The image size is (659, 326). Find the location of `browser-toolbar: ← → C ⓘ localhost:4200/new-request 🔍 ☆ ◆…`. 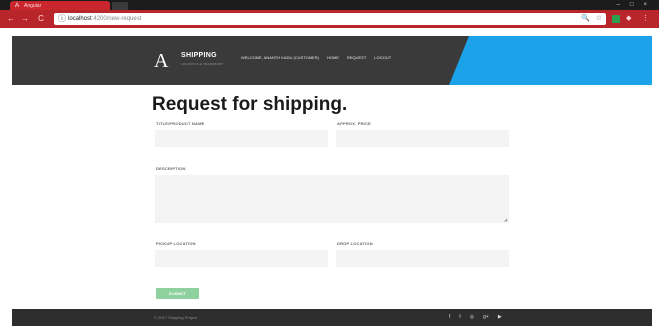

browser-toolbar: ← → C ⓘ localhost:4200/new-request 🔍 ☆ ◆… is located at coordinates (329, 19).